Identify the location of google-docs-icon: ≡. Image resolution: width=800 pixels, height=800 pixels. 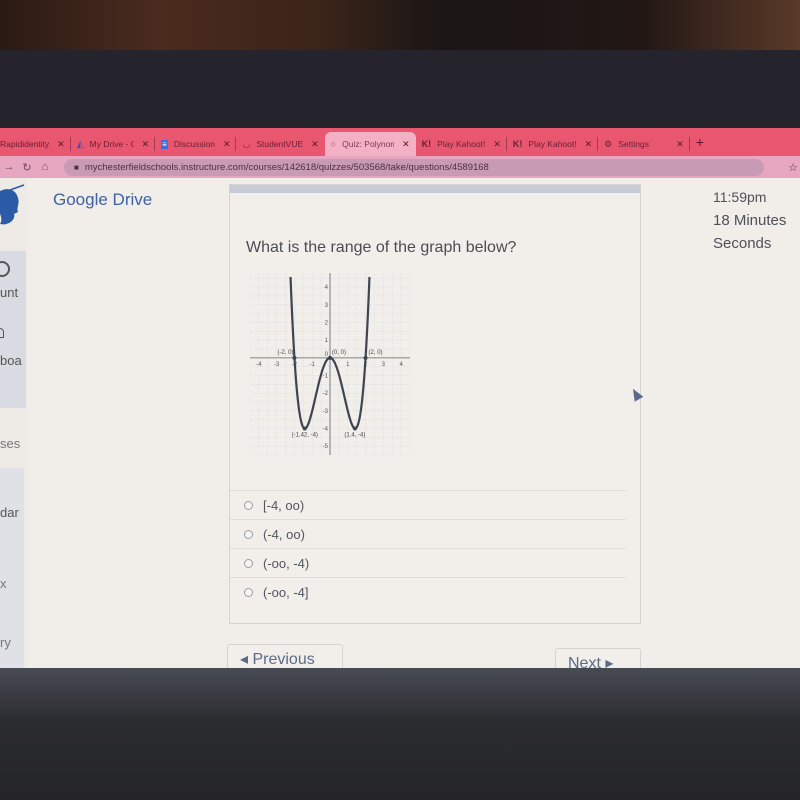
(164, 144).